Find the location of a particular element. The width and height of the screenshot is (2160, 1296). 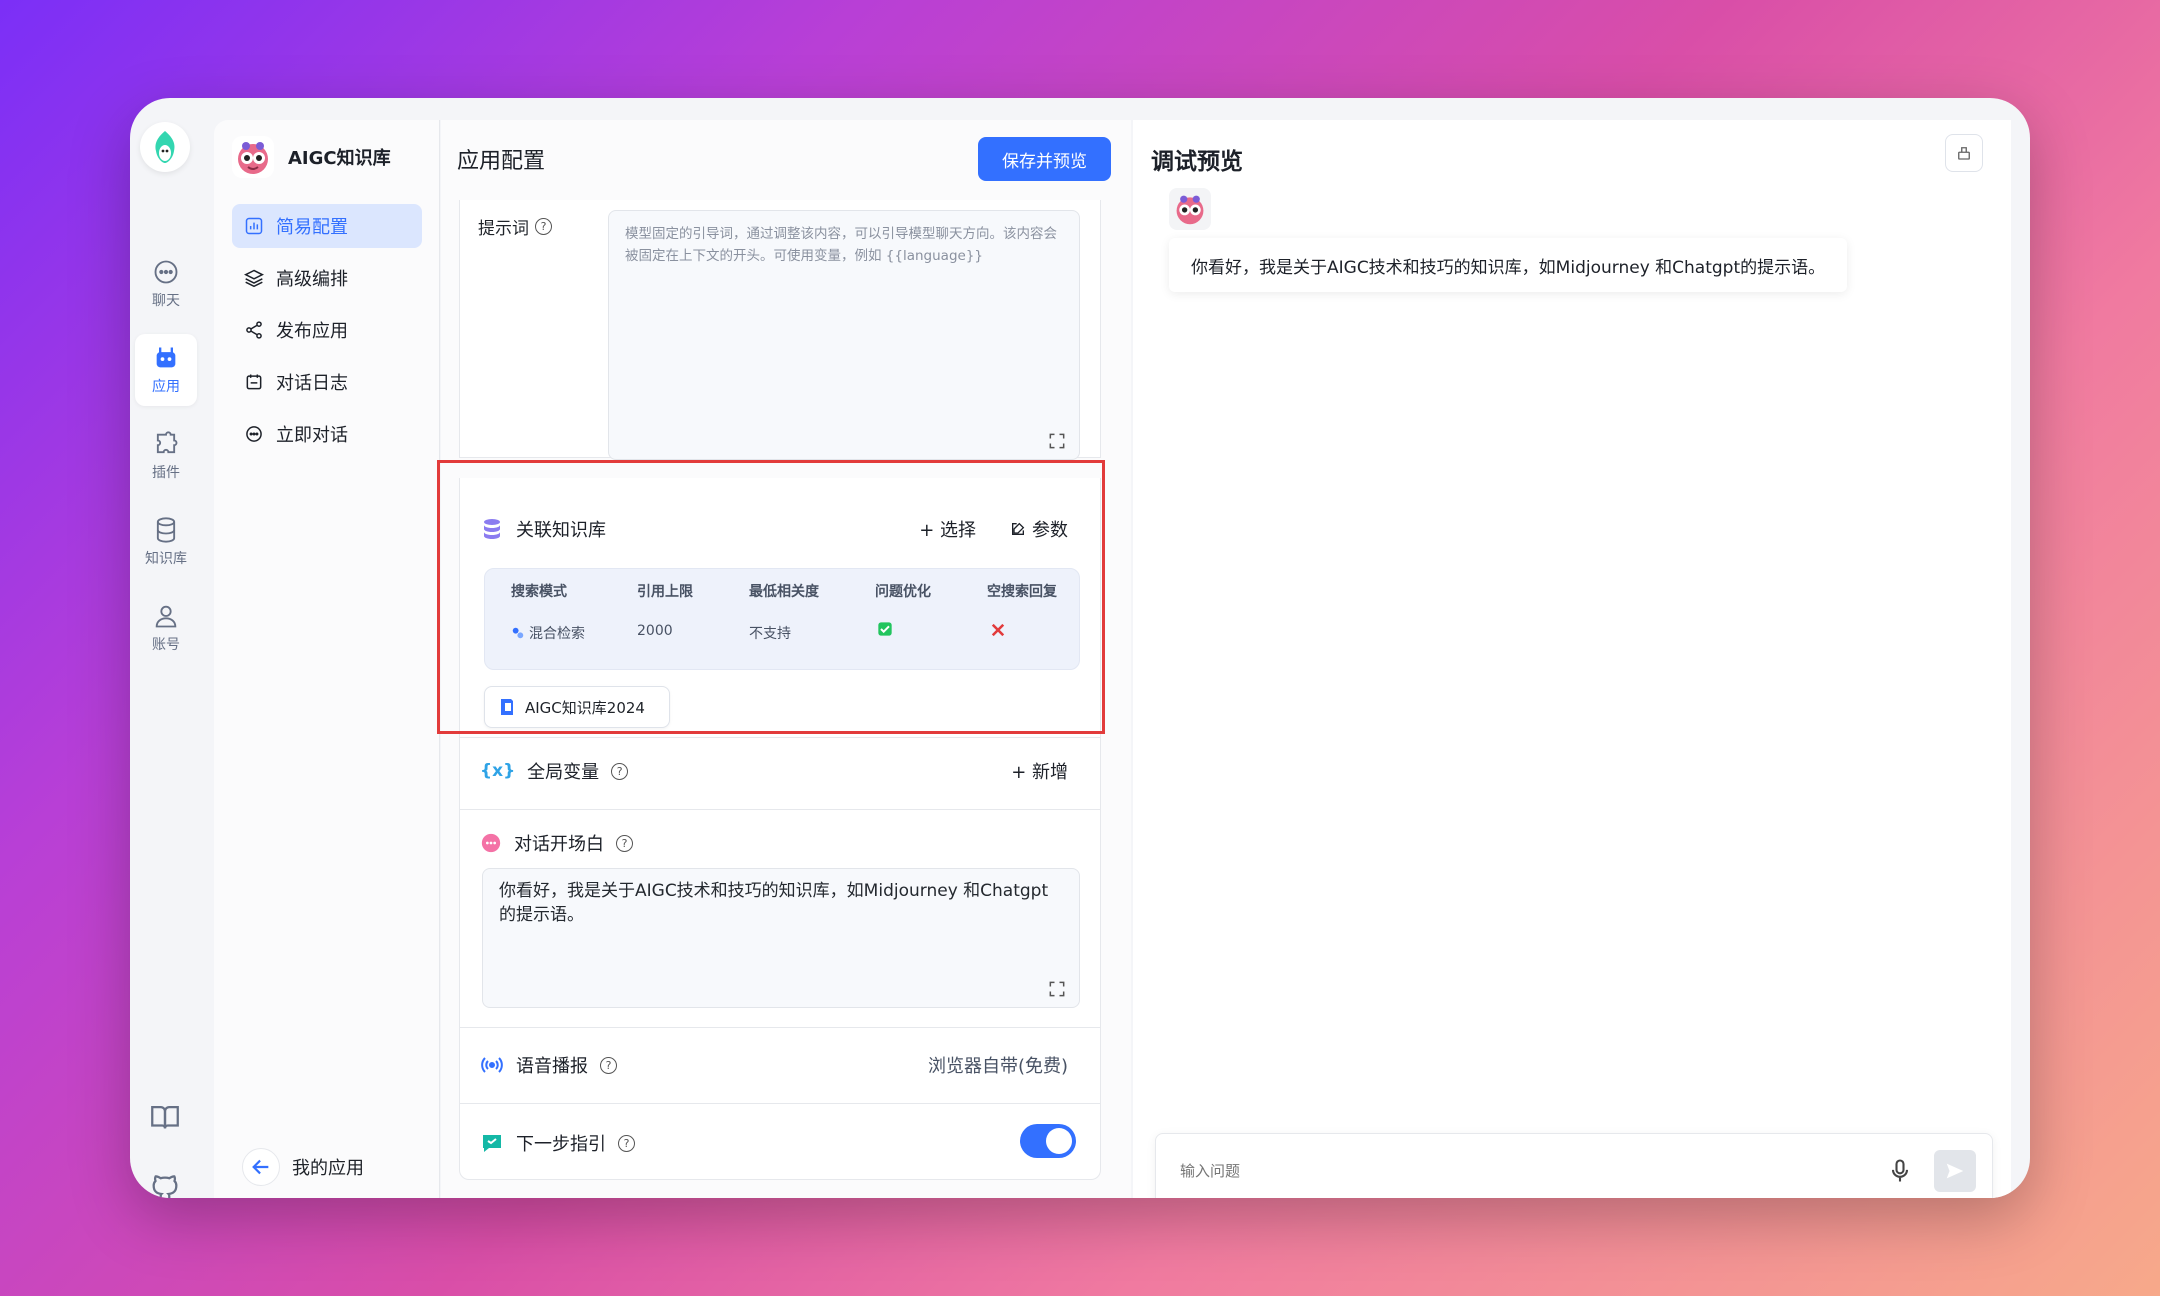

send-button is located at coordinates (1955, 1171).